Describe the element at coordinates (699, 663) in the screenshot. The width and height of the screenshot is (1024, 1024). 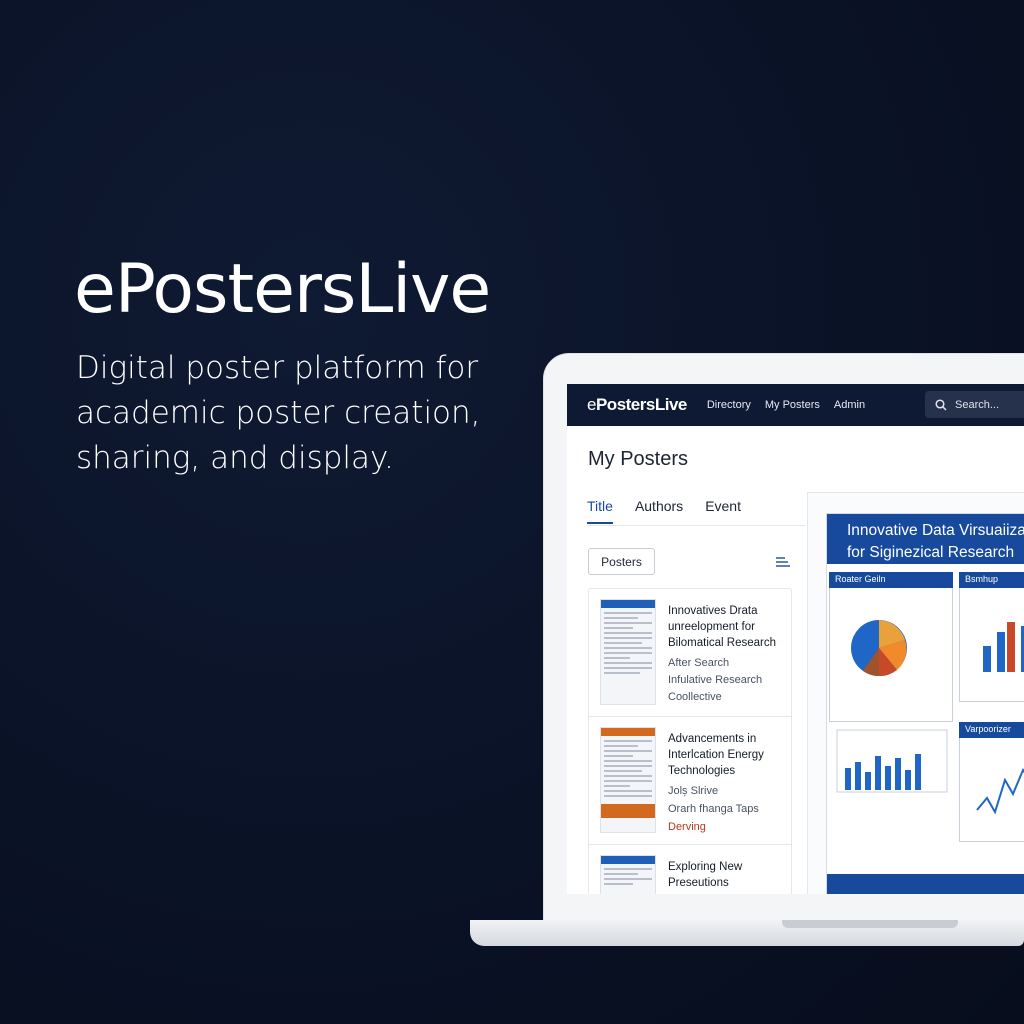
I see `poster-meta: After Search` at that location.